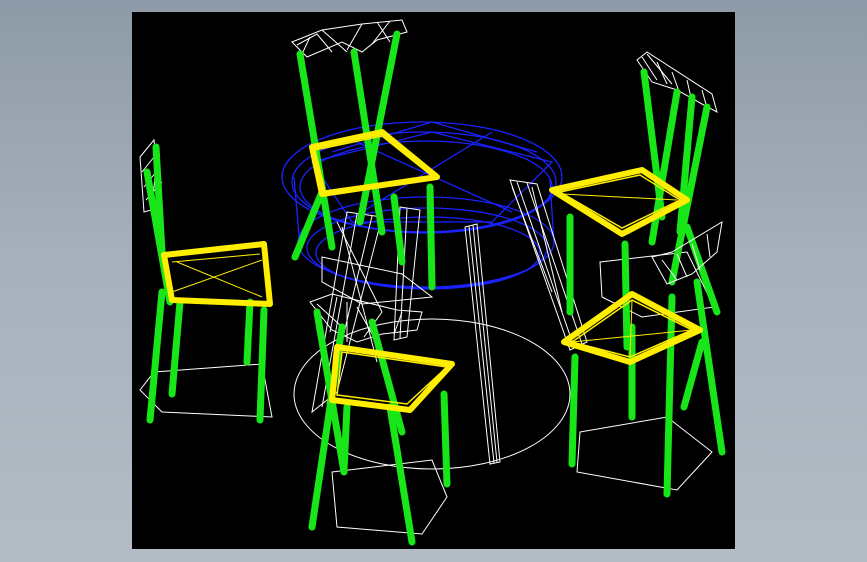 This screenshot has height=562, width=867. Describe the element at coordinates (349, 38) in the screenshot. I see `chair-backrest` at that location.